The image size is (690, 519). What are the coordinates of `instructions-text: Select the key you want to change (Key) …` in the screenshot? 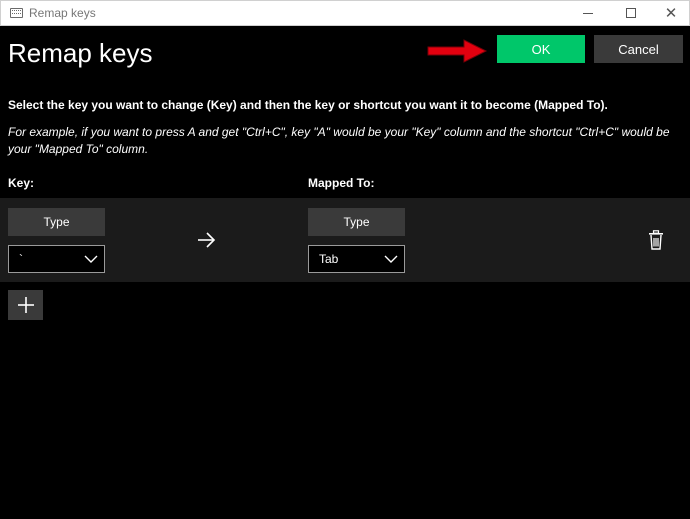 It's located at (308, 105).